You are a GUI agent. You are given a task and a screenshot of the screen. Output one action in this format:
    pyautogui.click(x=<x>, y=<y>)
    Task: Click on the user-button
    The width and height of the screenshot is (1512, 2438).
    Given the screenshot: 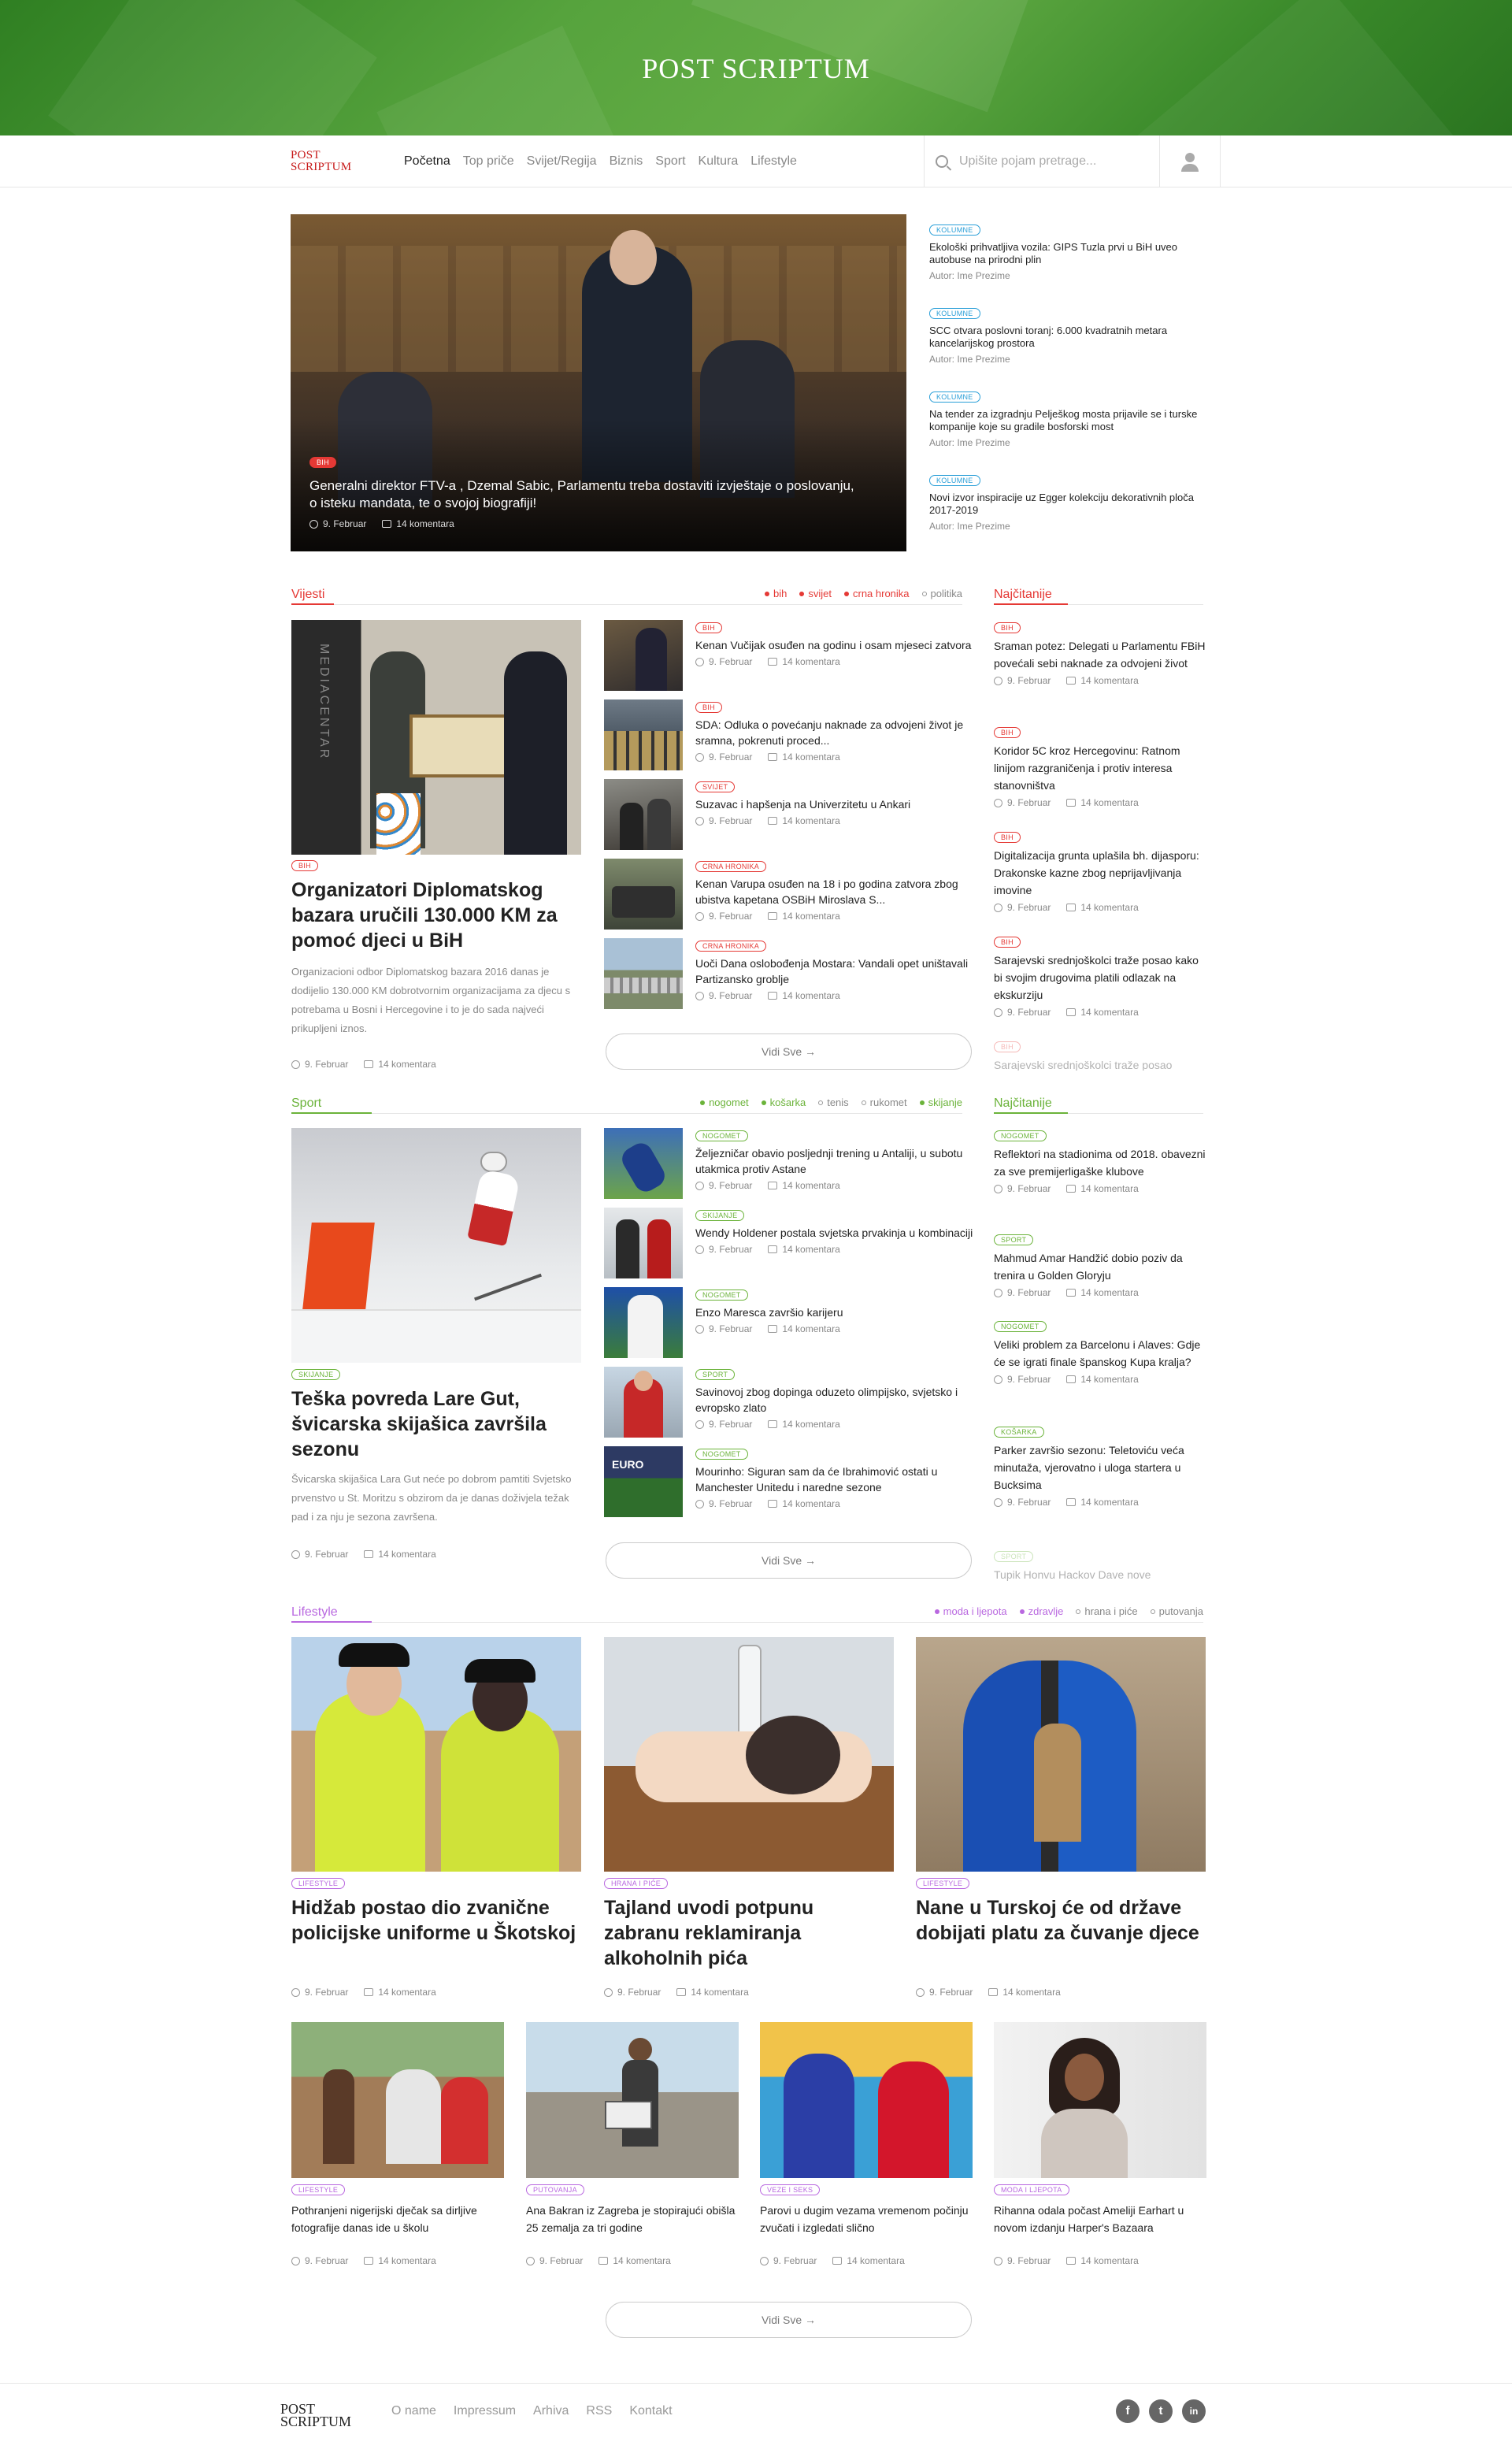 What is the action you would take?
    pyautogui.click(x=1190, y=161)
    